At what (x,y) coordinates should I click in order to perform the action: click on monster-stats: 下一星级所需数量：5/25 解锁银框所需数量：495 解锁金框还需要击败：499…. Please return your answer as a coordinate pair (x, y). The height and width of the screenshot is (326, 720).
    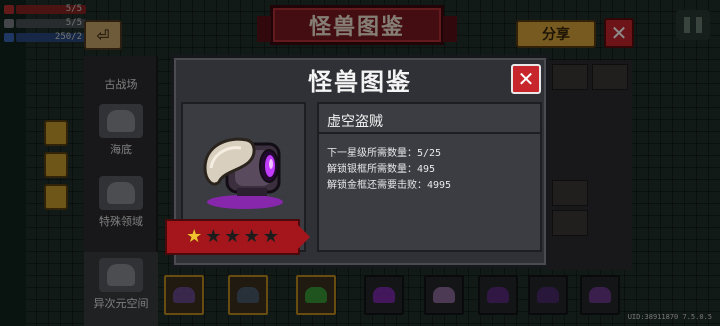
    Looking at the image, I should click on (389, 170).